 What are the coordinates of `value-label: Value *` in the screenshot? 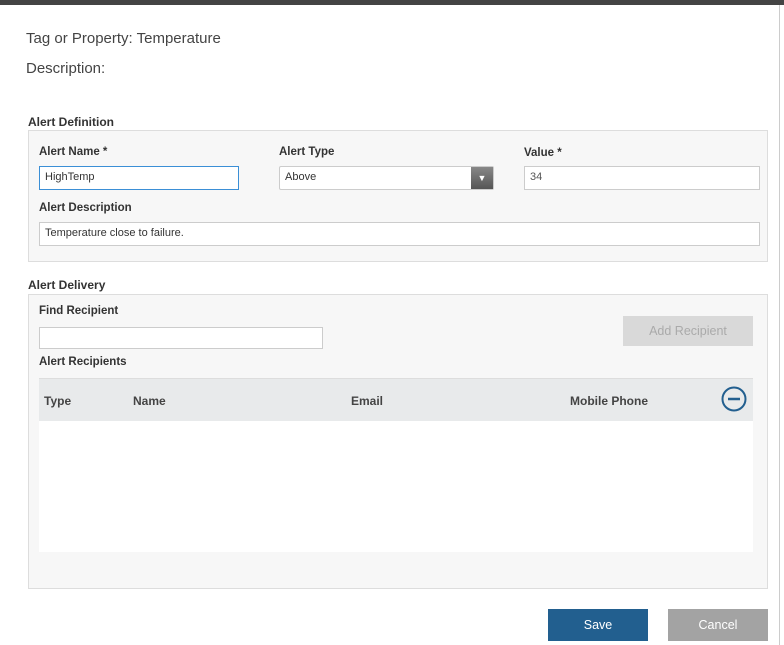 It's located at (543, 153).